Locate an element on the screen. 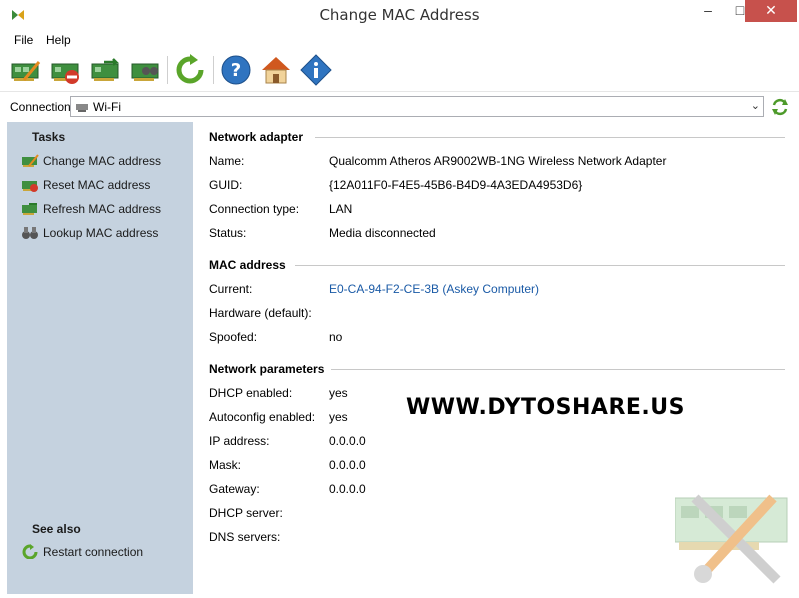 This screenshot has width=799, height=598. see-also-heading: See also is located at coordinates (56, 529).